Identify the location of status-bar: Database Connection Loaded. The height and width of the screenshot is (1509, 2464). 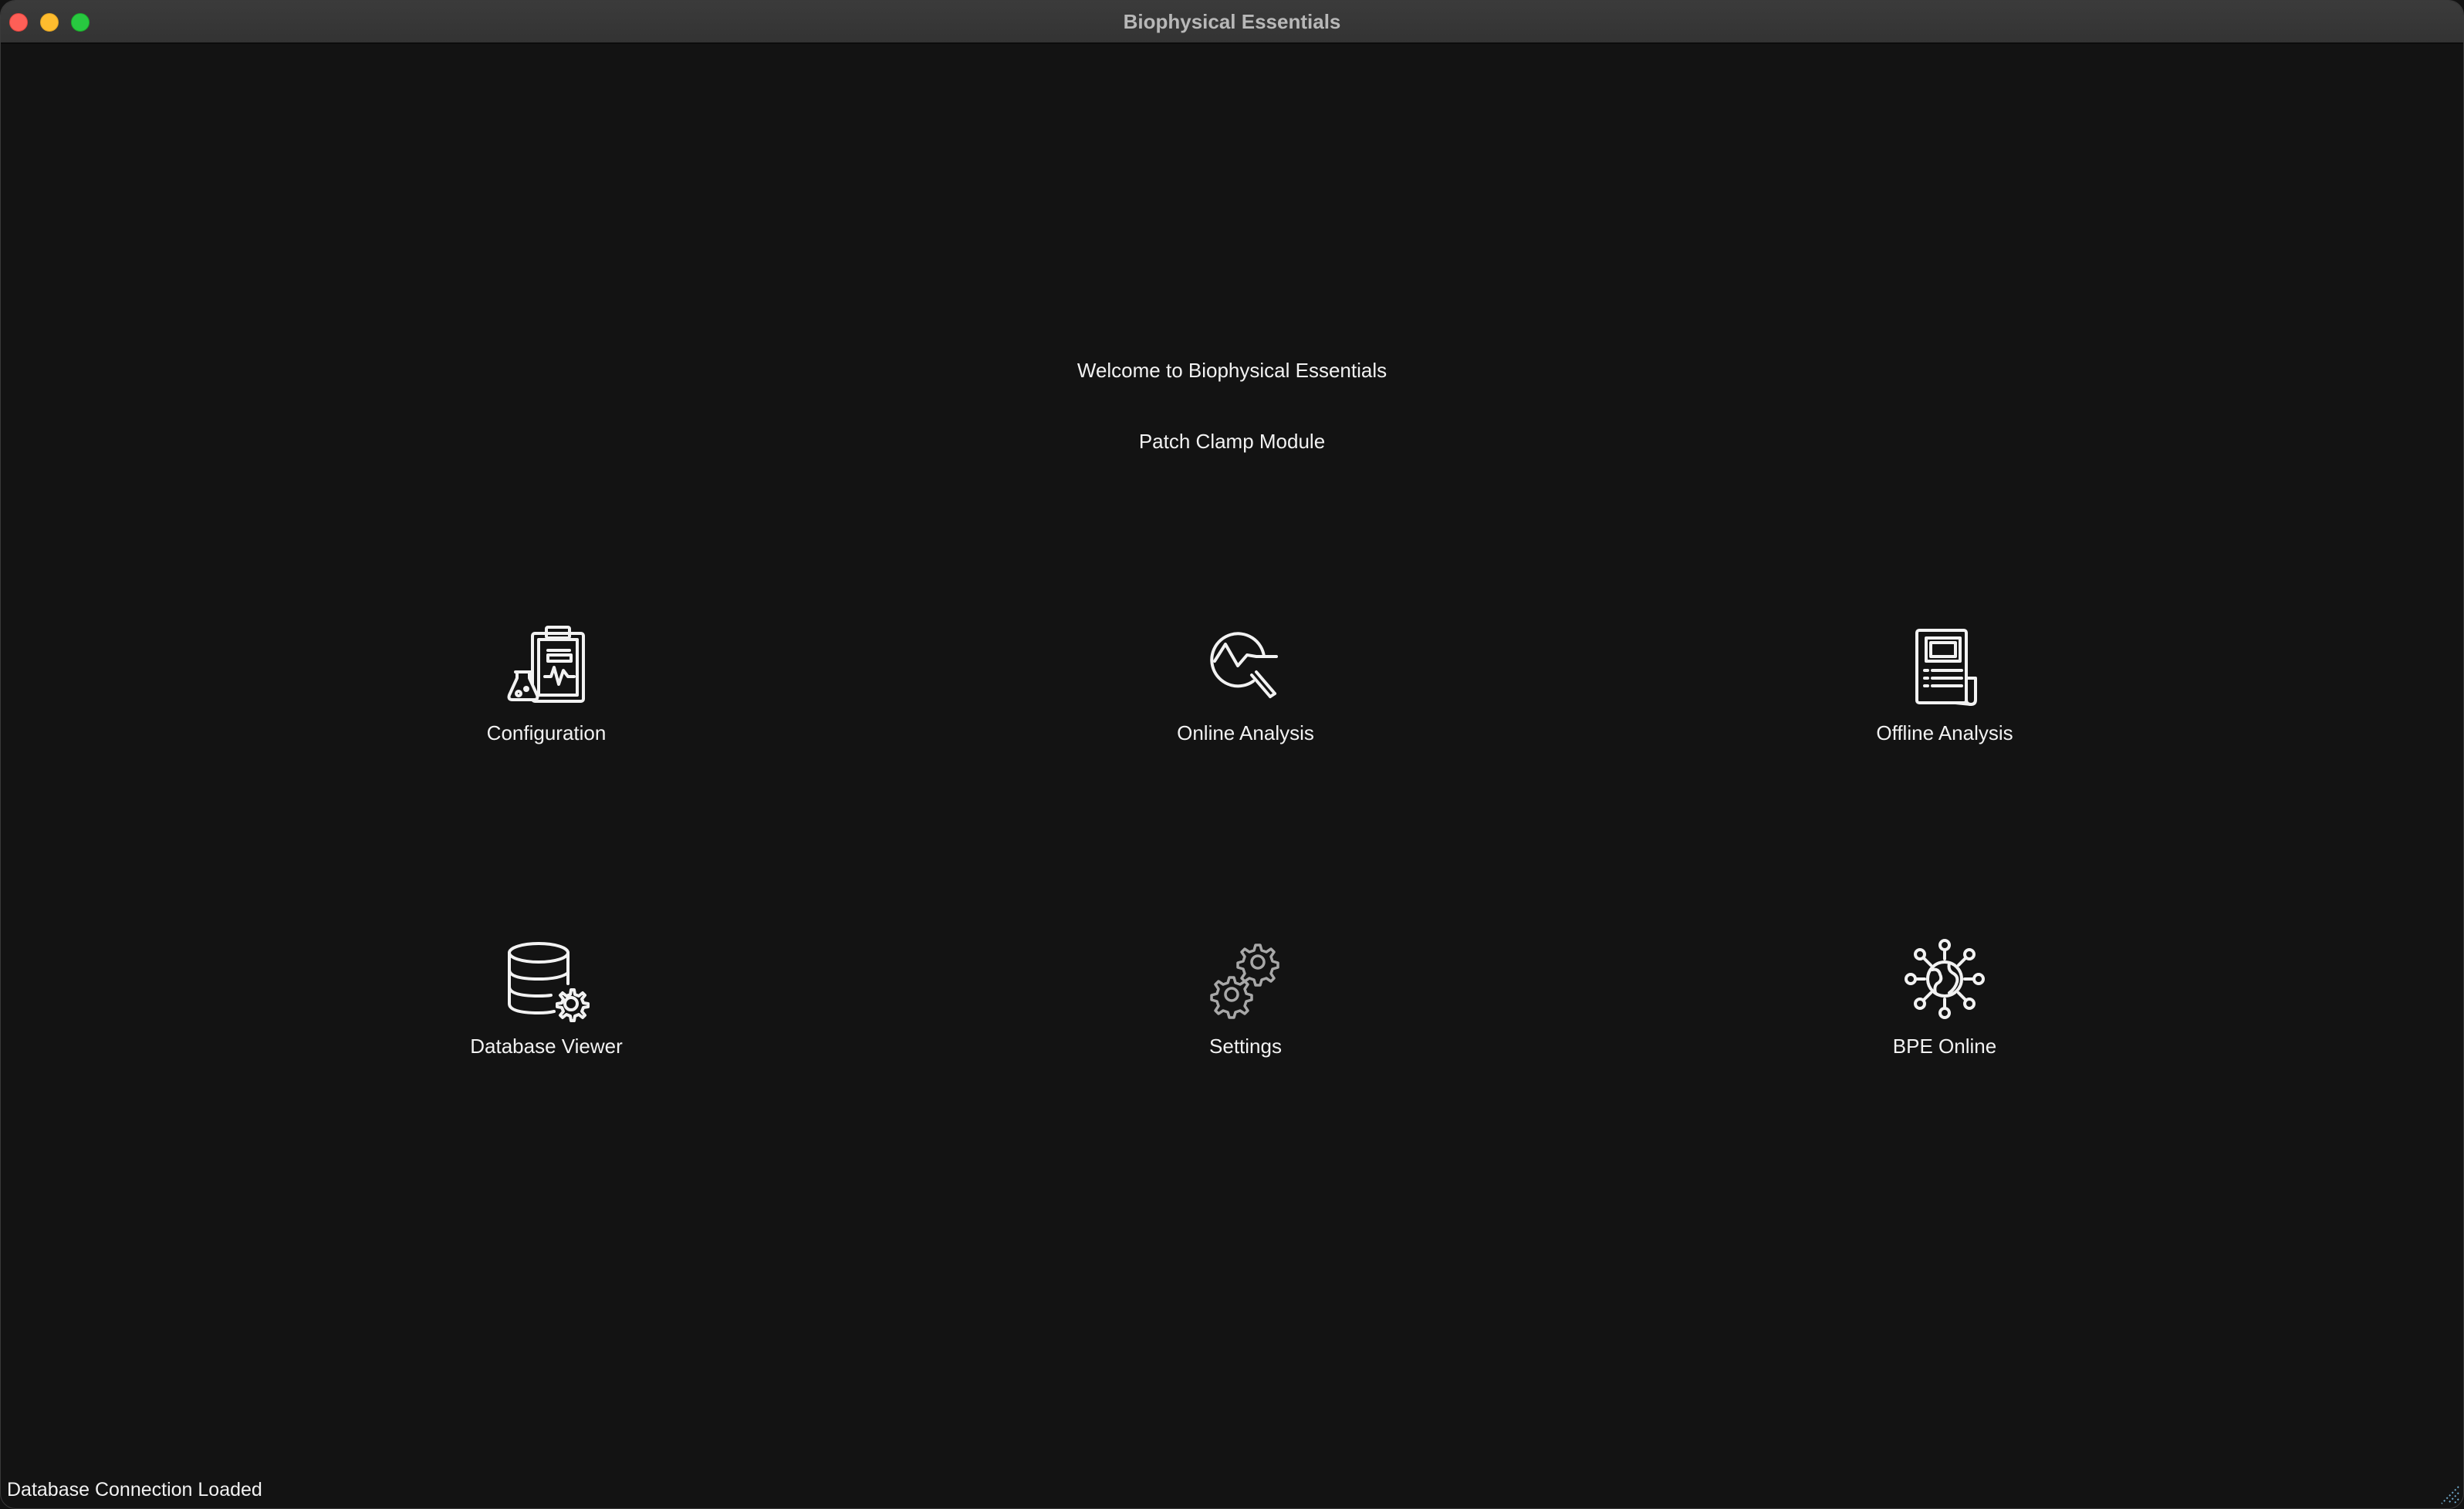
(1232, 1491).